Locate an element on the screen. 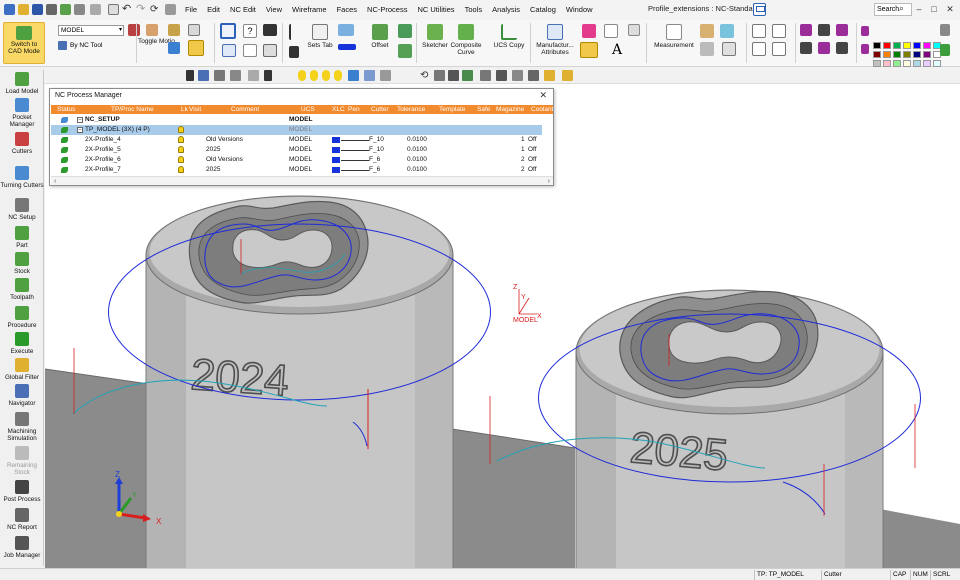 This screenshot has height=580, width=960. table-row: 2X-Profile_5 2025 MODEL F_10 0.0100 1 Off is located at coordinates (296, 150).